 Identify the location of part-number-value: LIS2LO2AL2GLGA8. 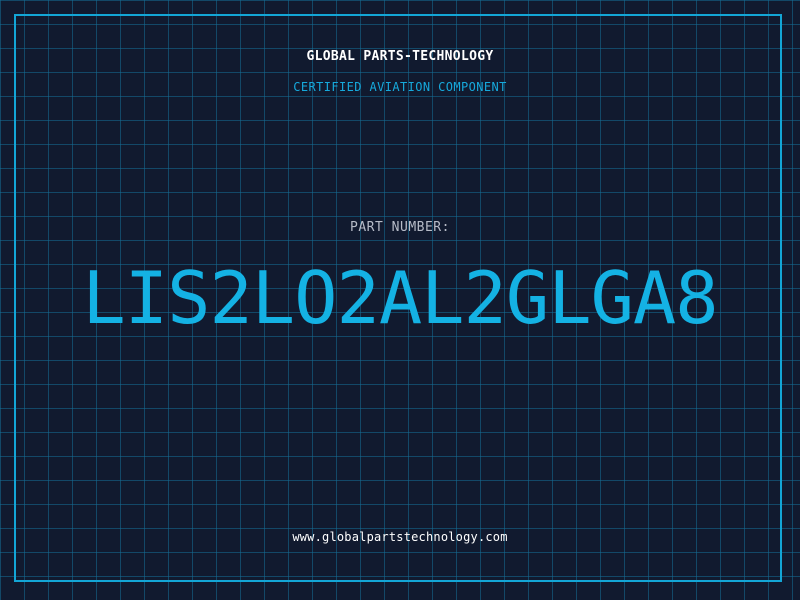
(400, 298).